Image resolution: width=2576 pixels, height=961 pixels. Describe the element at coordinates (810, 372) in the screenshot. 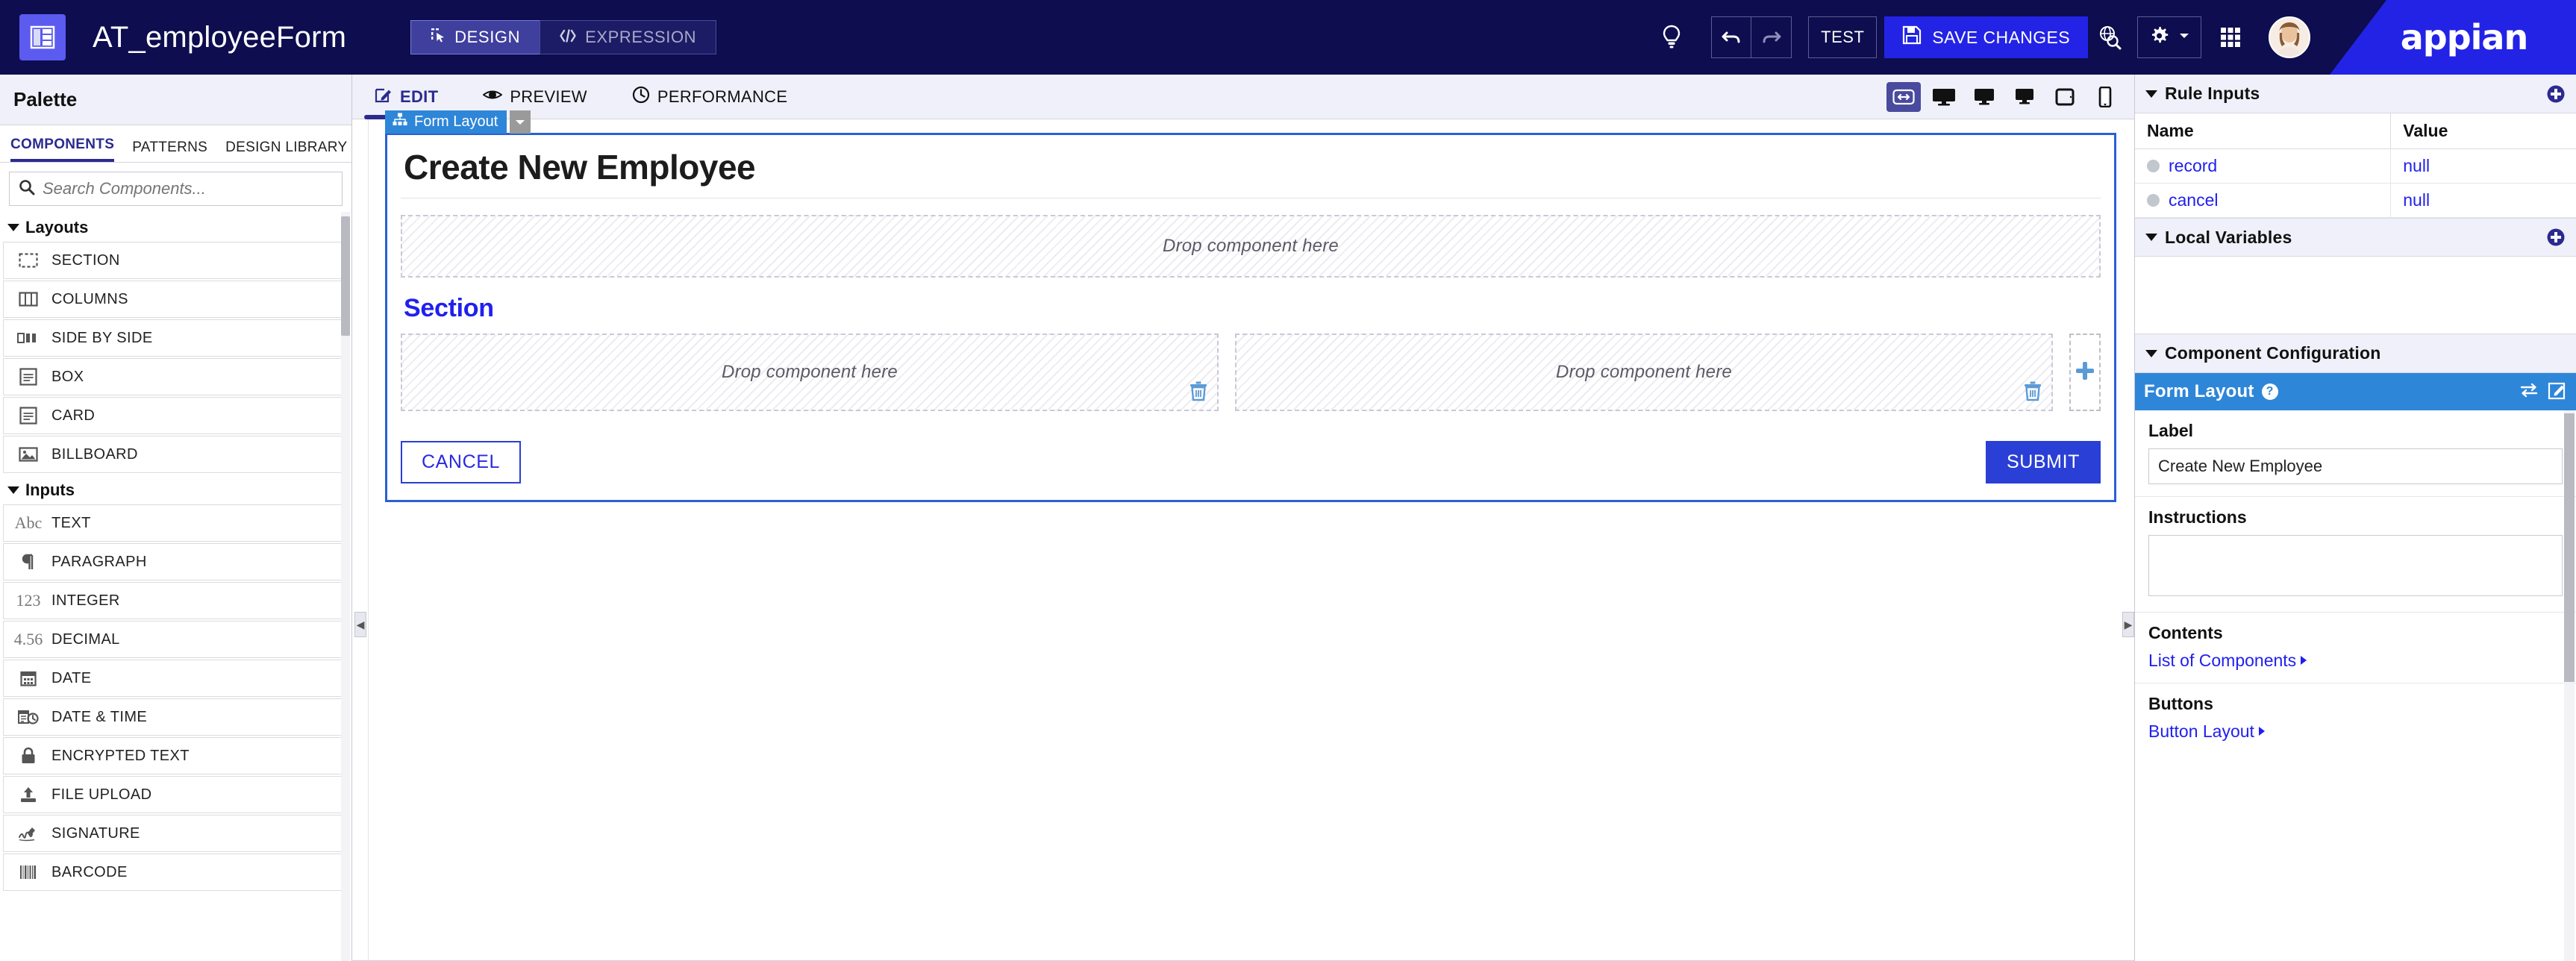

I see `column-dropzone-1: Drop component here` at that location.